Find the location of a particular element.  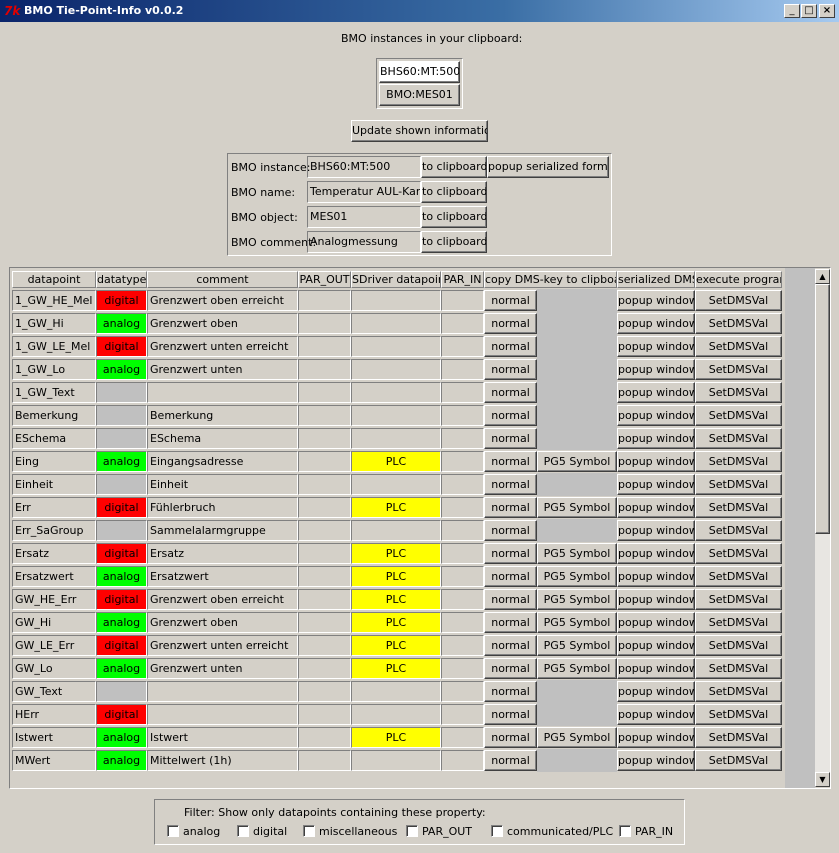

par-in-cell is located at coordinates (462, 714).